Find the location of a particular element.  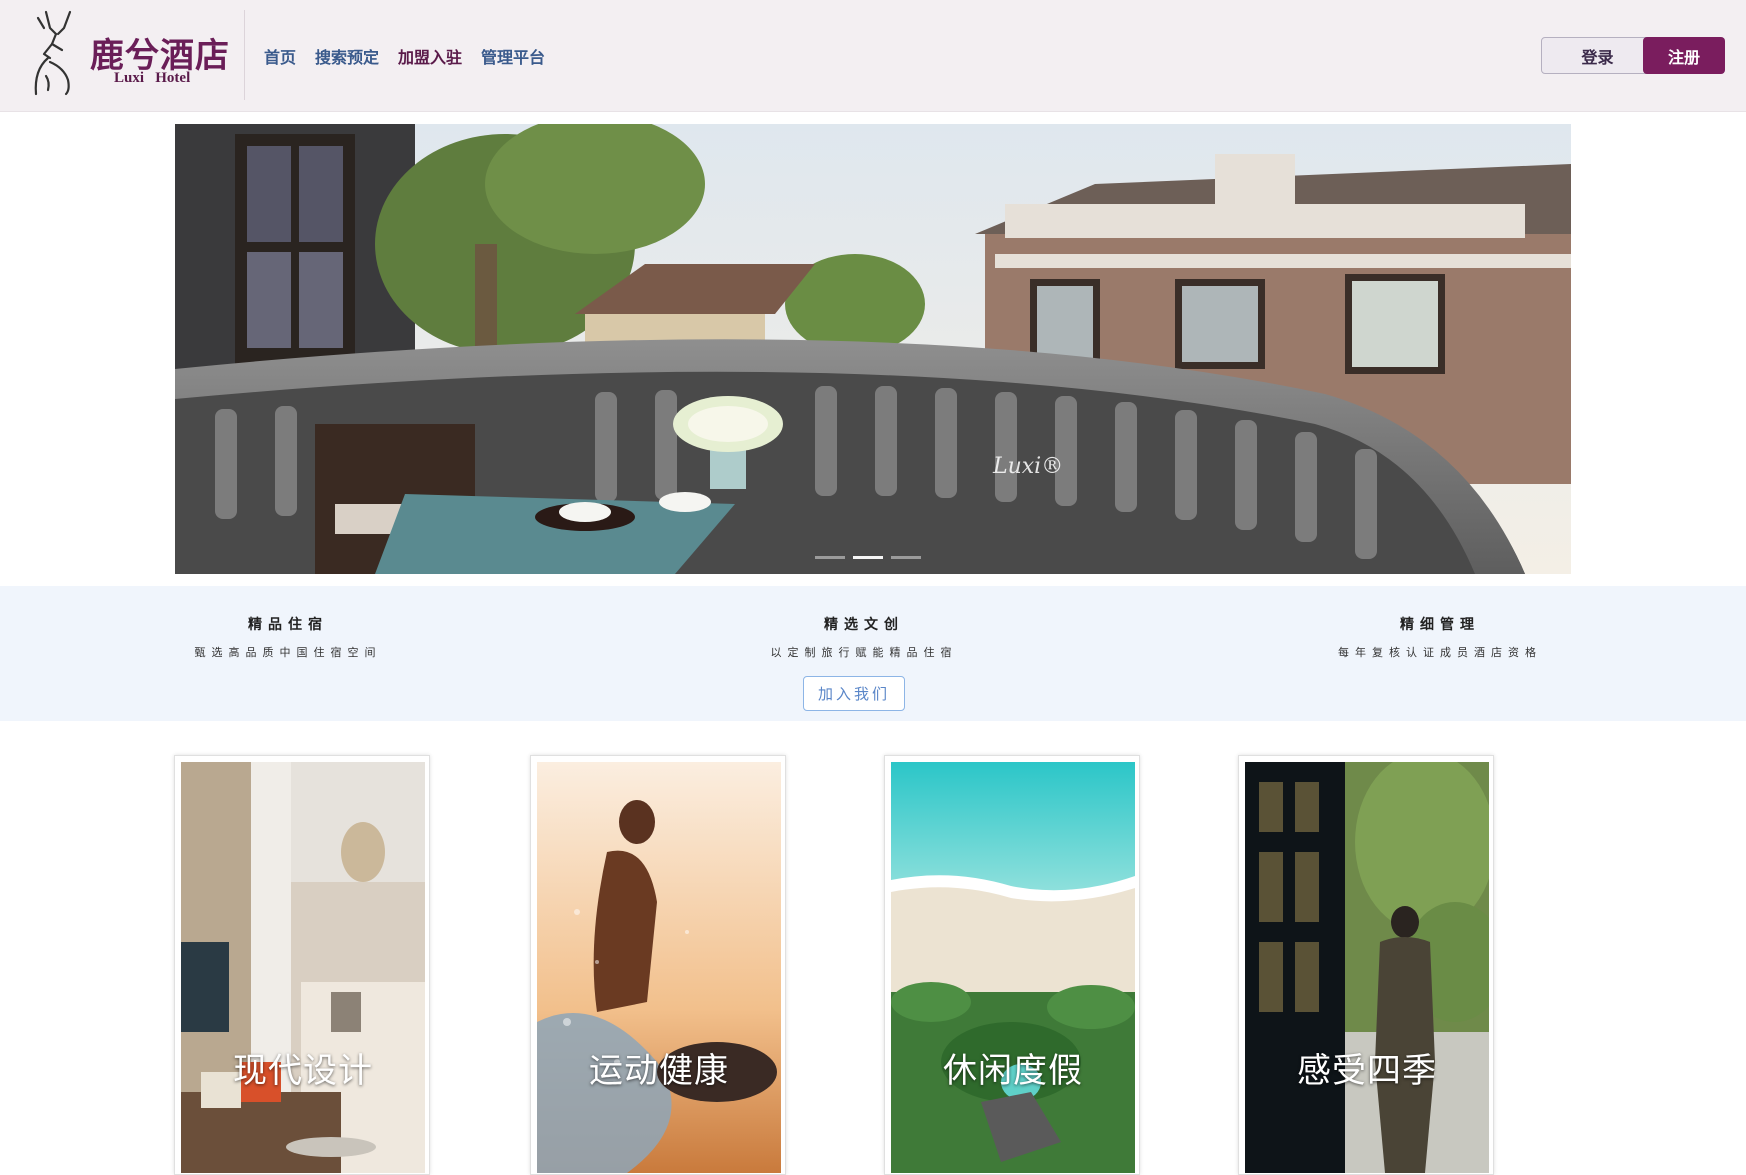

header-divider is located at coordinates (244, 55).